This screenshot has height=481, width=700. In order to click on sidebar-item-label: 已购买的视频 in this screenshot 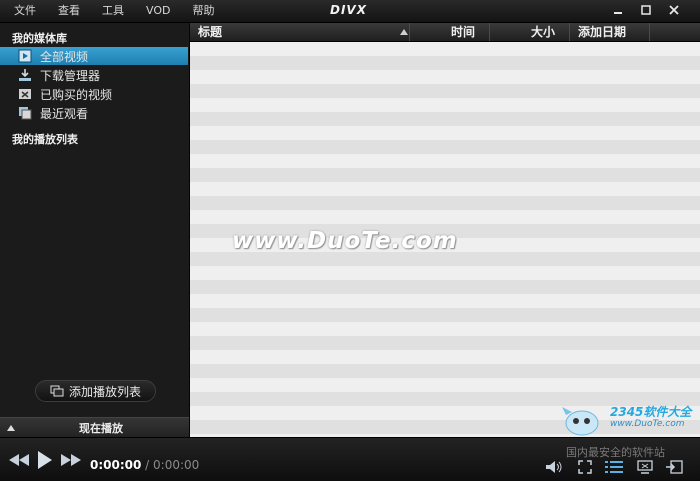, I will do `click(76, 94)`.